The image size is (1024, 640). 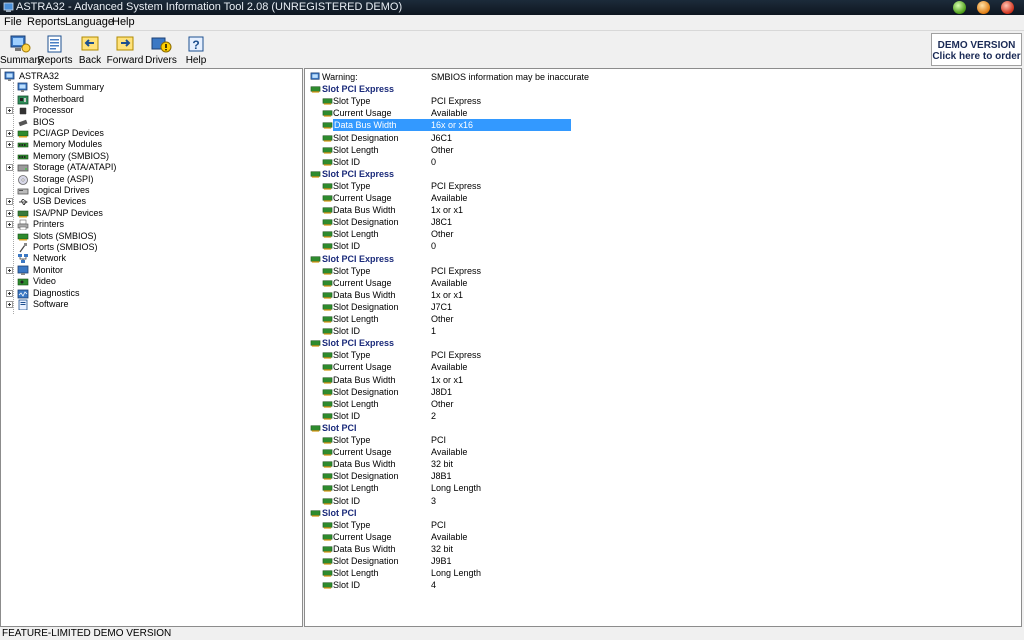 What do you see at coordinates (659, 222) in the screenshot?
I see `slot-field-row: Slot Designation J8C1` at bounding box center [659, 222].